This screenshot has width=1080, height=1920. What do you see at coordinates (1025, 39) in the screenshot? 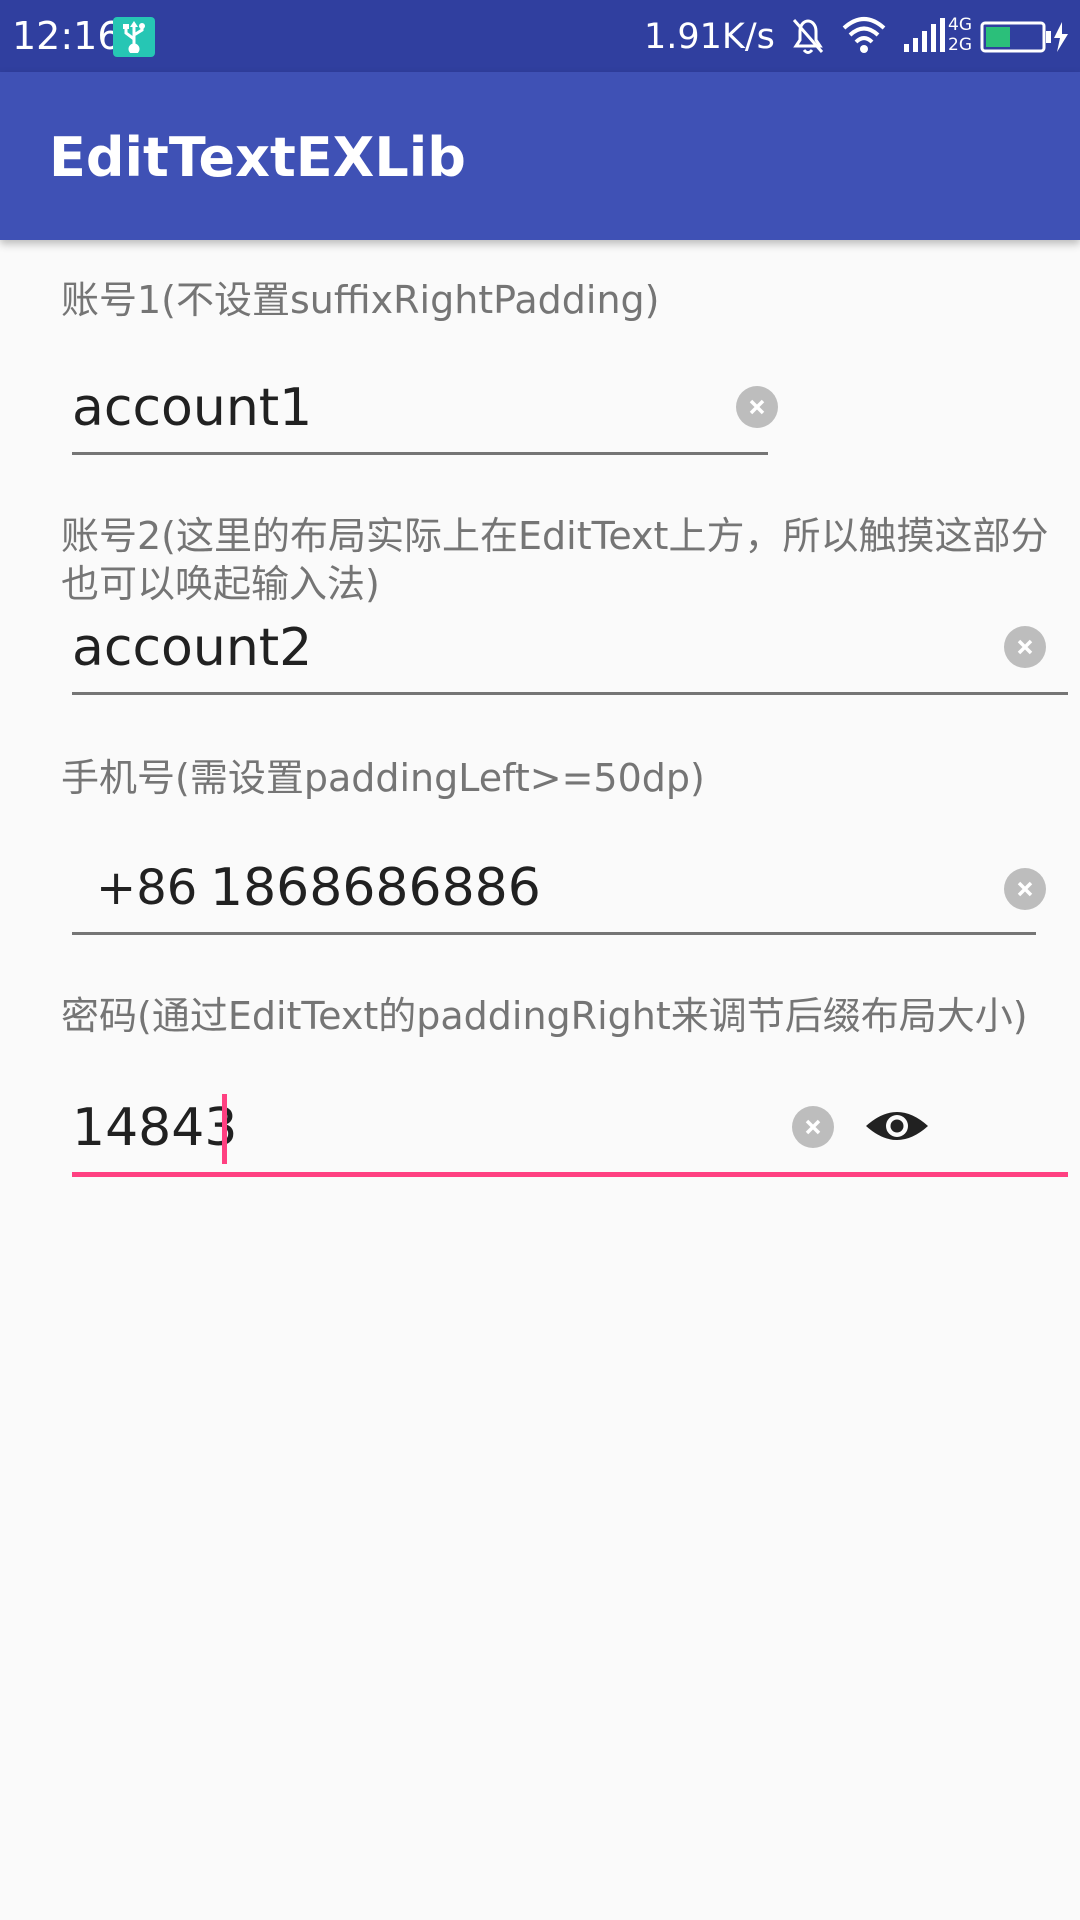
I see `battery-charging-icon` at bounding box center [1025, 39].